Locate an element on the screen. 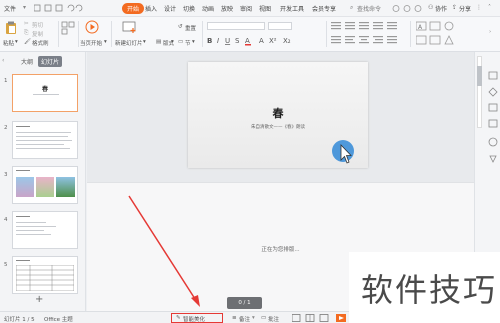 This screenshot has width=500, height=323. svg-text: X₂ is located at coordinates (287, 41).